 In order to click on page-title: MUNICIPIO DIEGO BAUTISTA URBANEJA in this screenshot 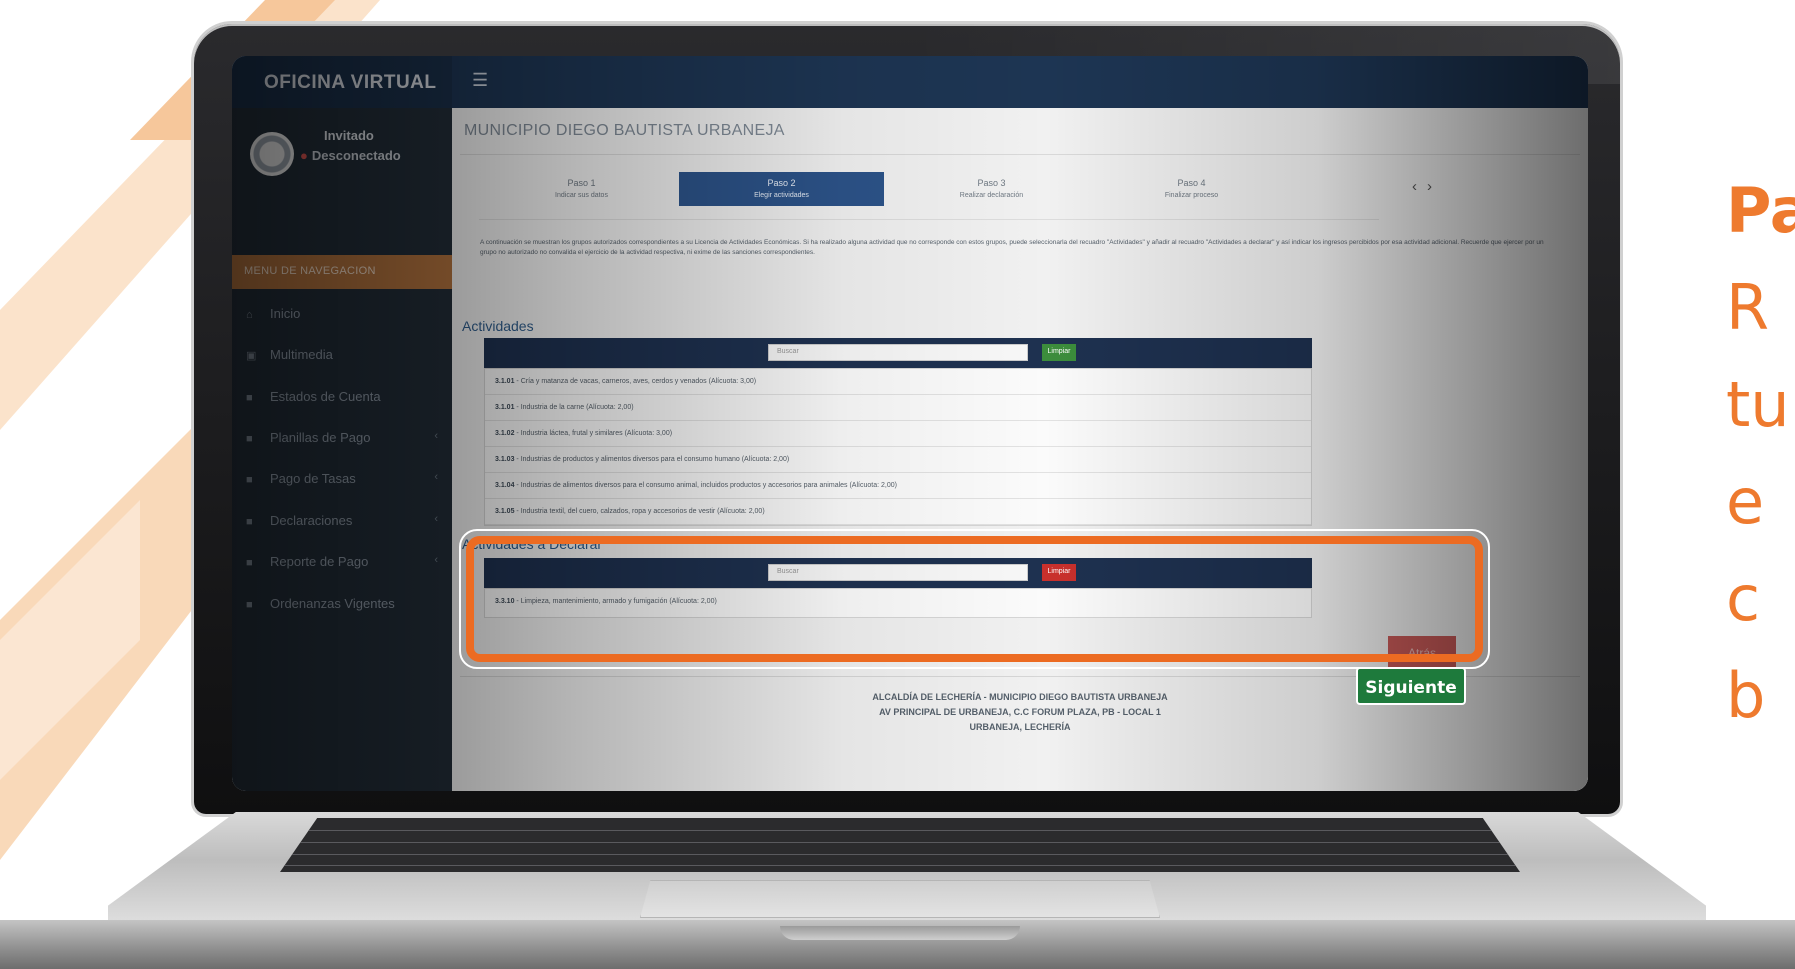, I will do `click(624, 130)`.